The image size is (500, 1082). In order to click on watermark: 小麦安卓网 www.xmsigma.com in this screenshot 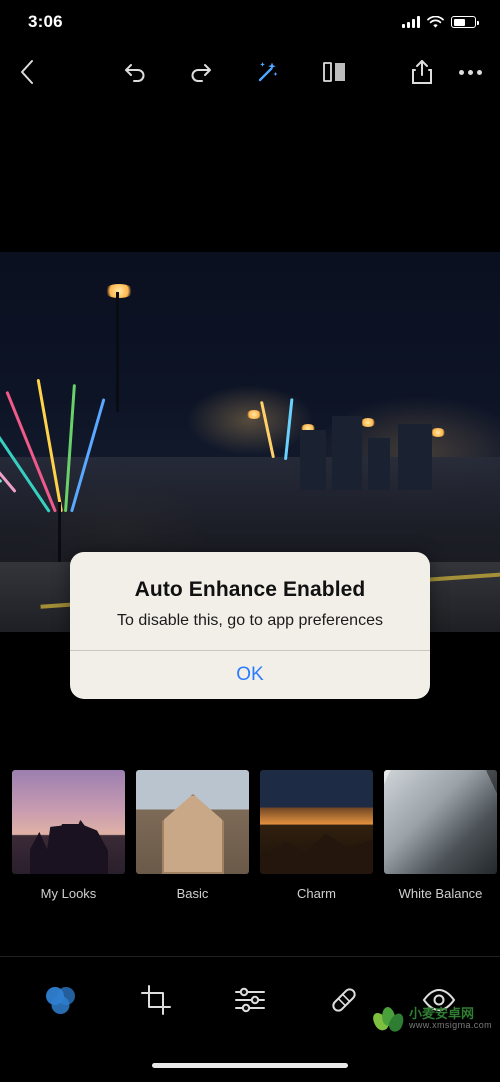, I will do `click(430, 1019)`.